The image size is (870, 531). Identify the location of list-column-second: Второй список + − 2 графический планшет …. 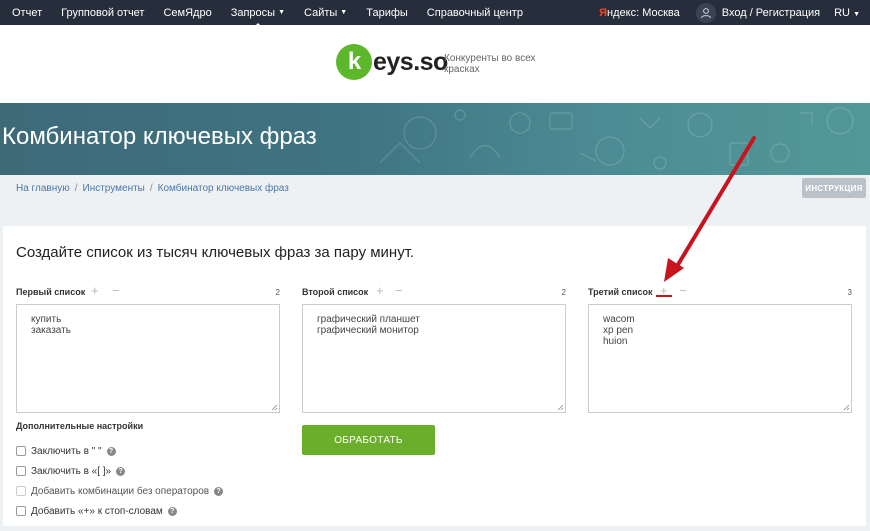
(434, 348).